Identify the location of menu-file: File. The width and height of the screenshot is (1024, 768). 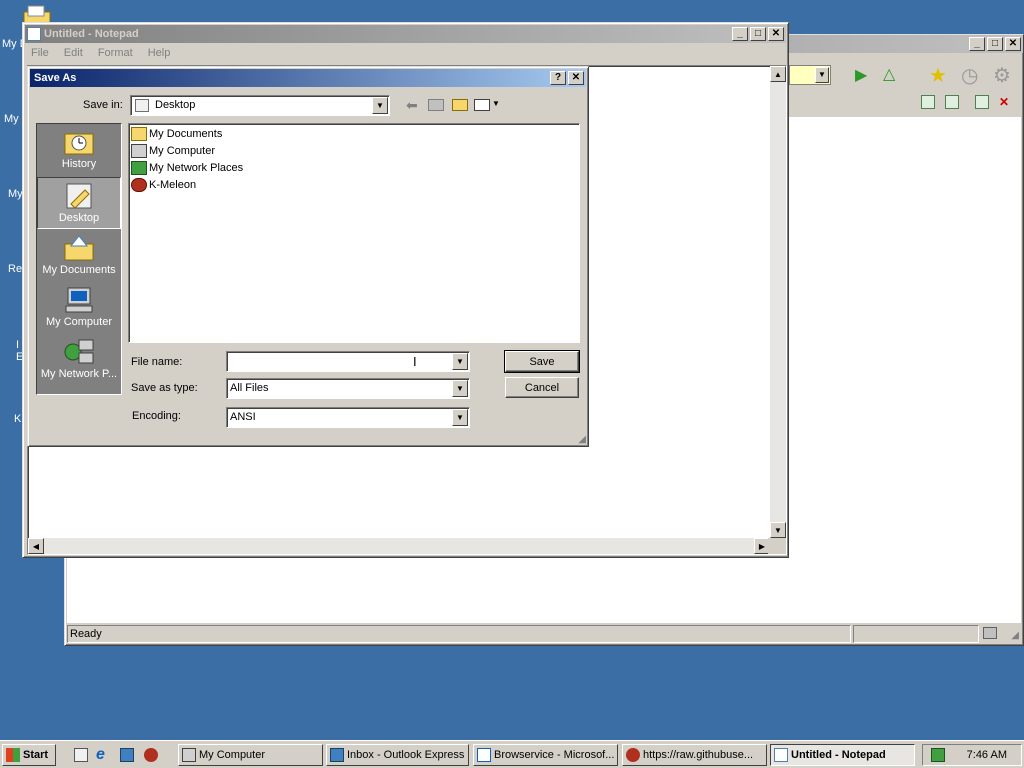
(40, 53).